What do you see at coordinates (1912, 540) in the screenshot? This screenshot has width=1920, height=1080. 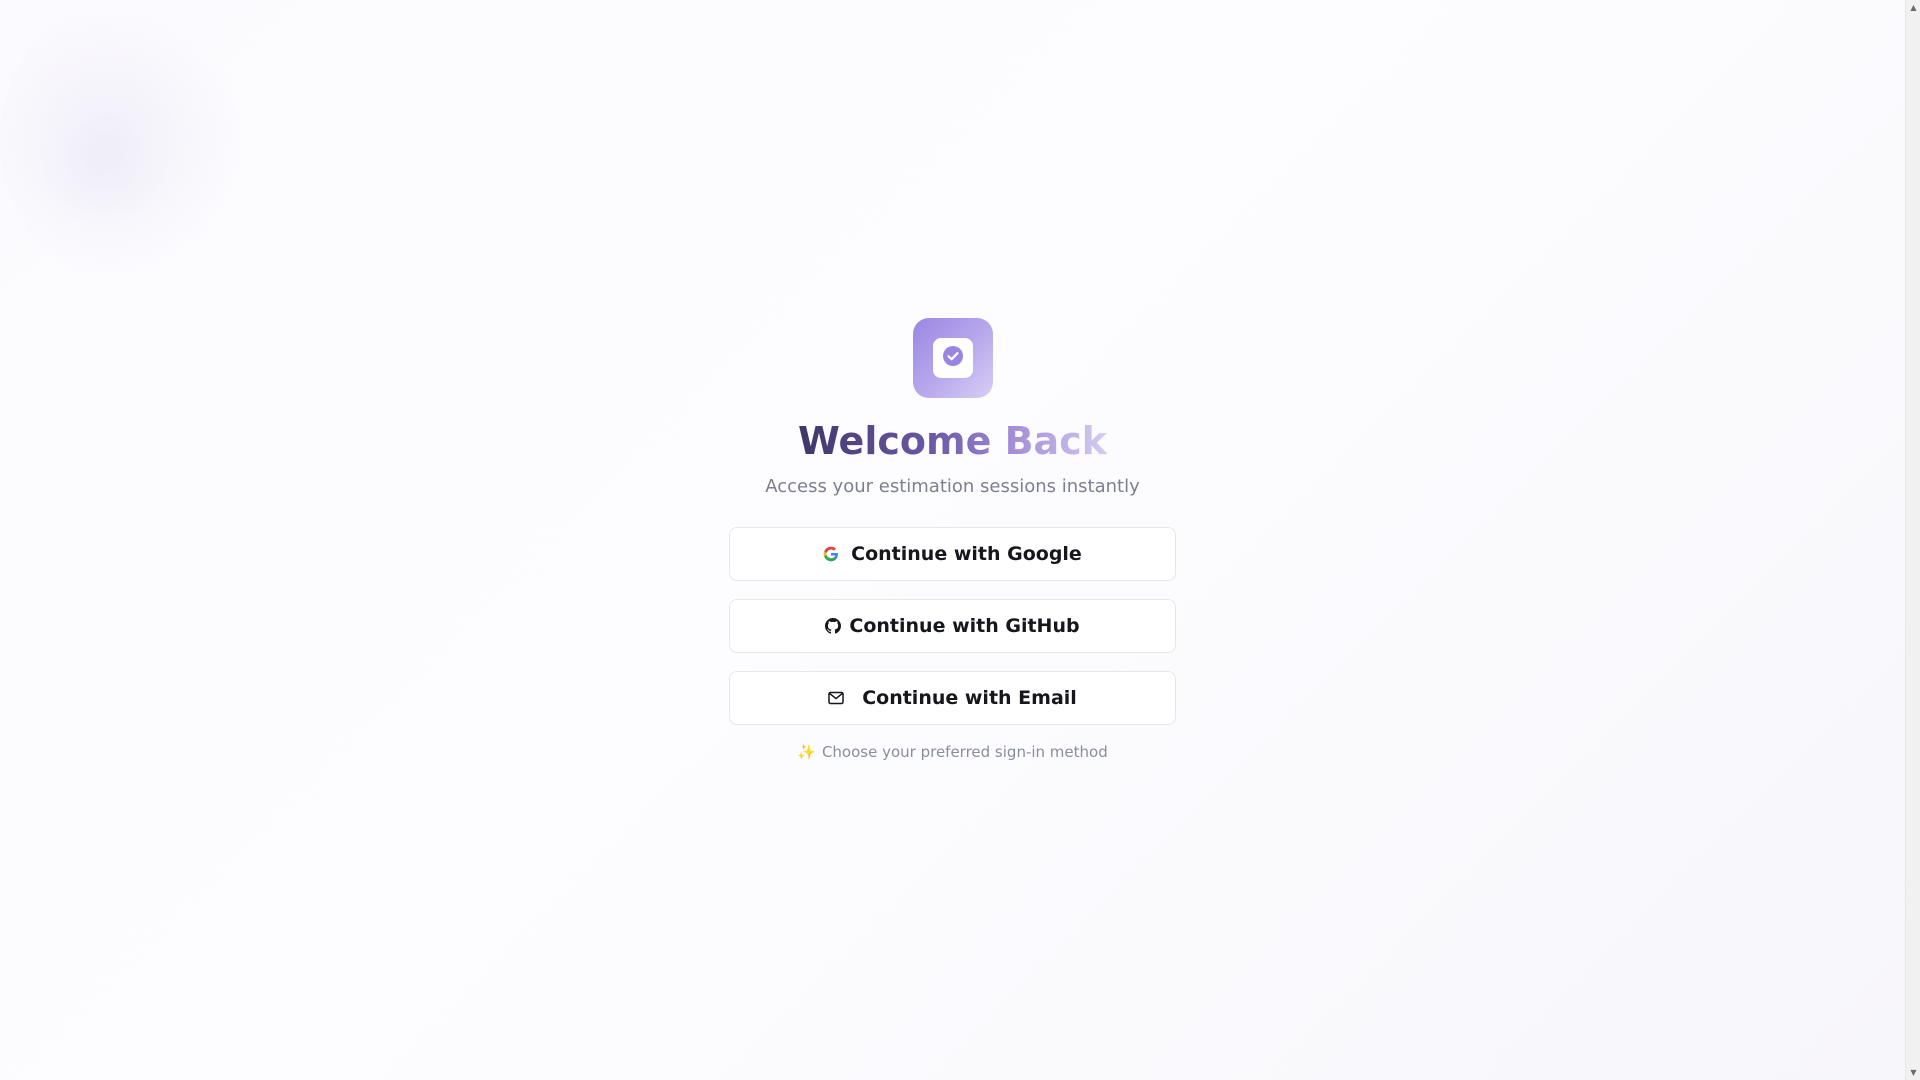 I see `vertical-scrollbar: ▲ ▼` at bounding box center [1912, 540].